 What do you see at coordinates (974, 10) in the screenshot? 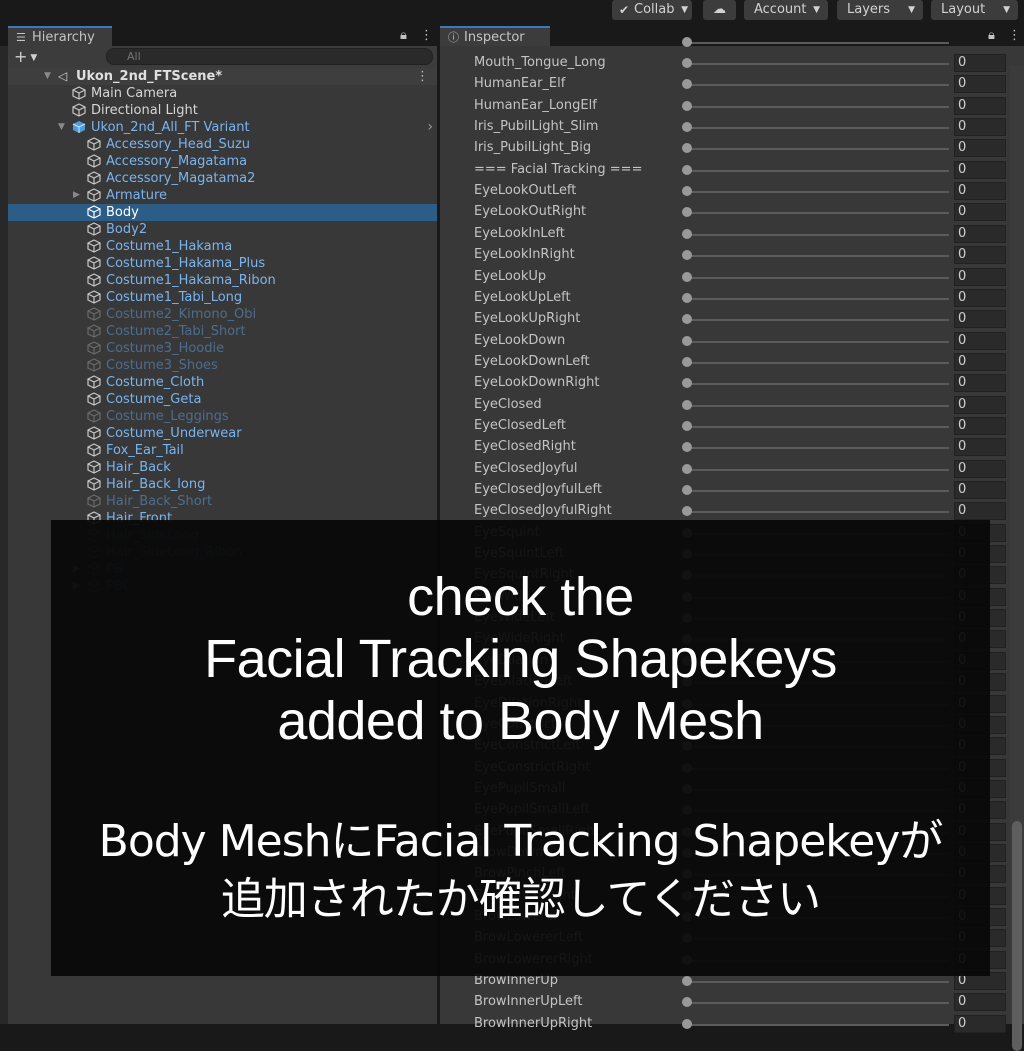
I see `layout-button: Layout ▼` at bounding box center [974, 10].